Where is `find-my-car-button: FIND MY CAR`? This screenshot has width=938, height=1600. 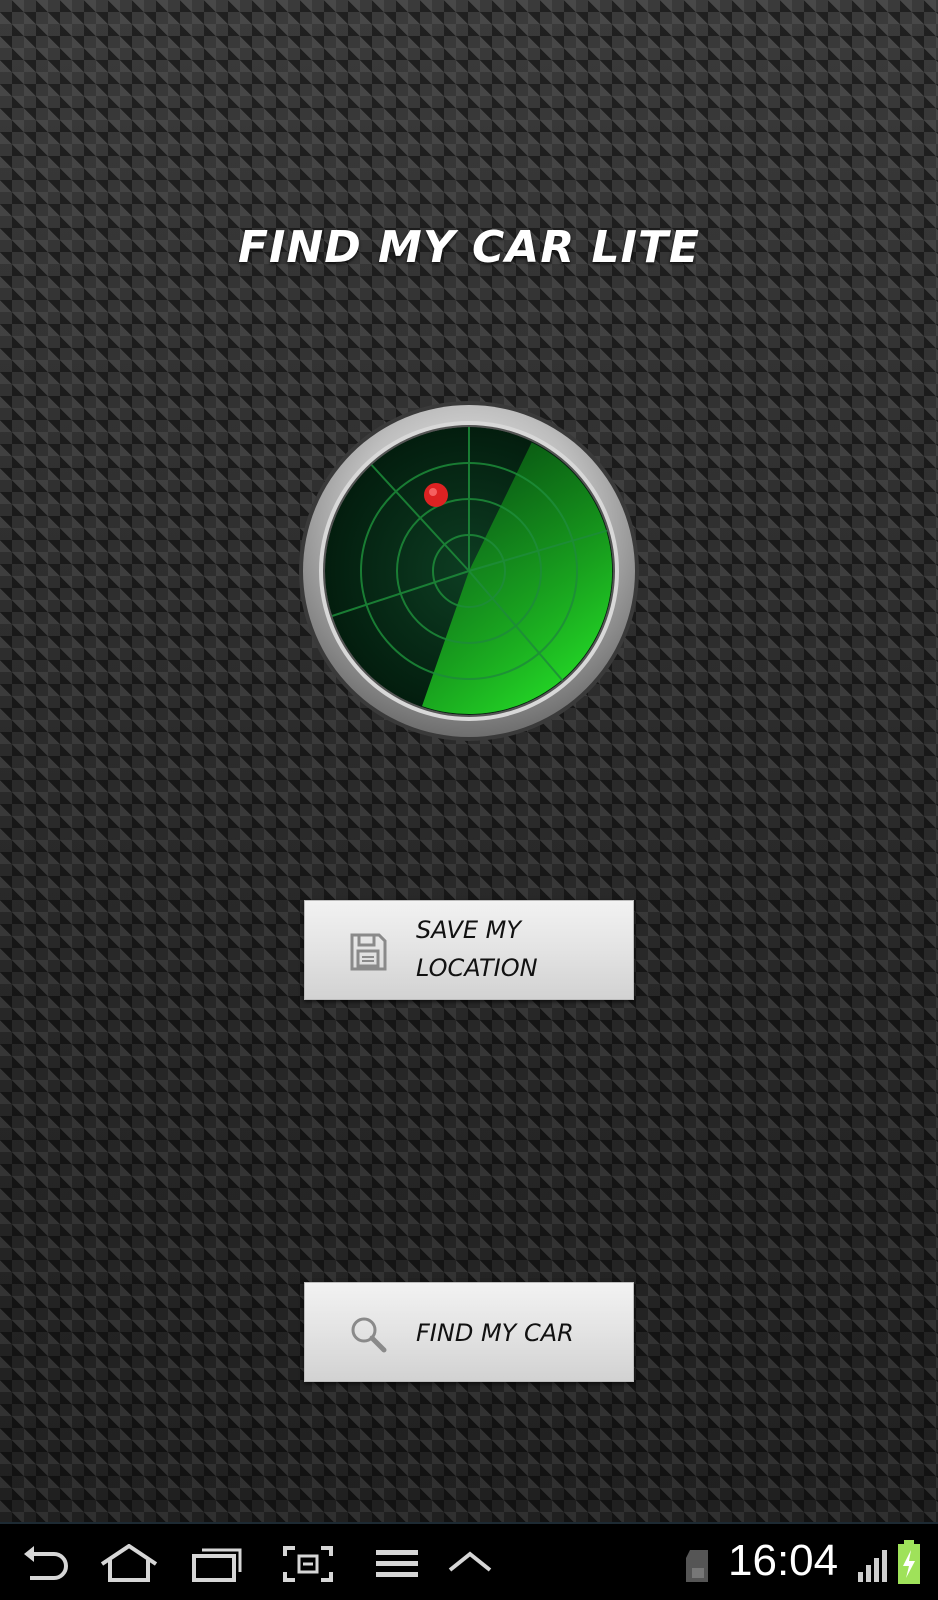 find-my-car-button: FIND MY CAR is located at coordinates (469, 1332).